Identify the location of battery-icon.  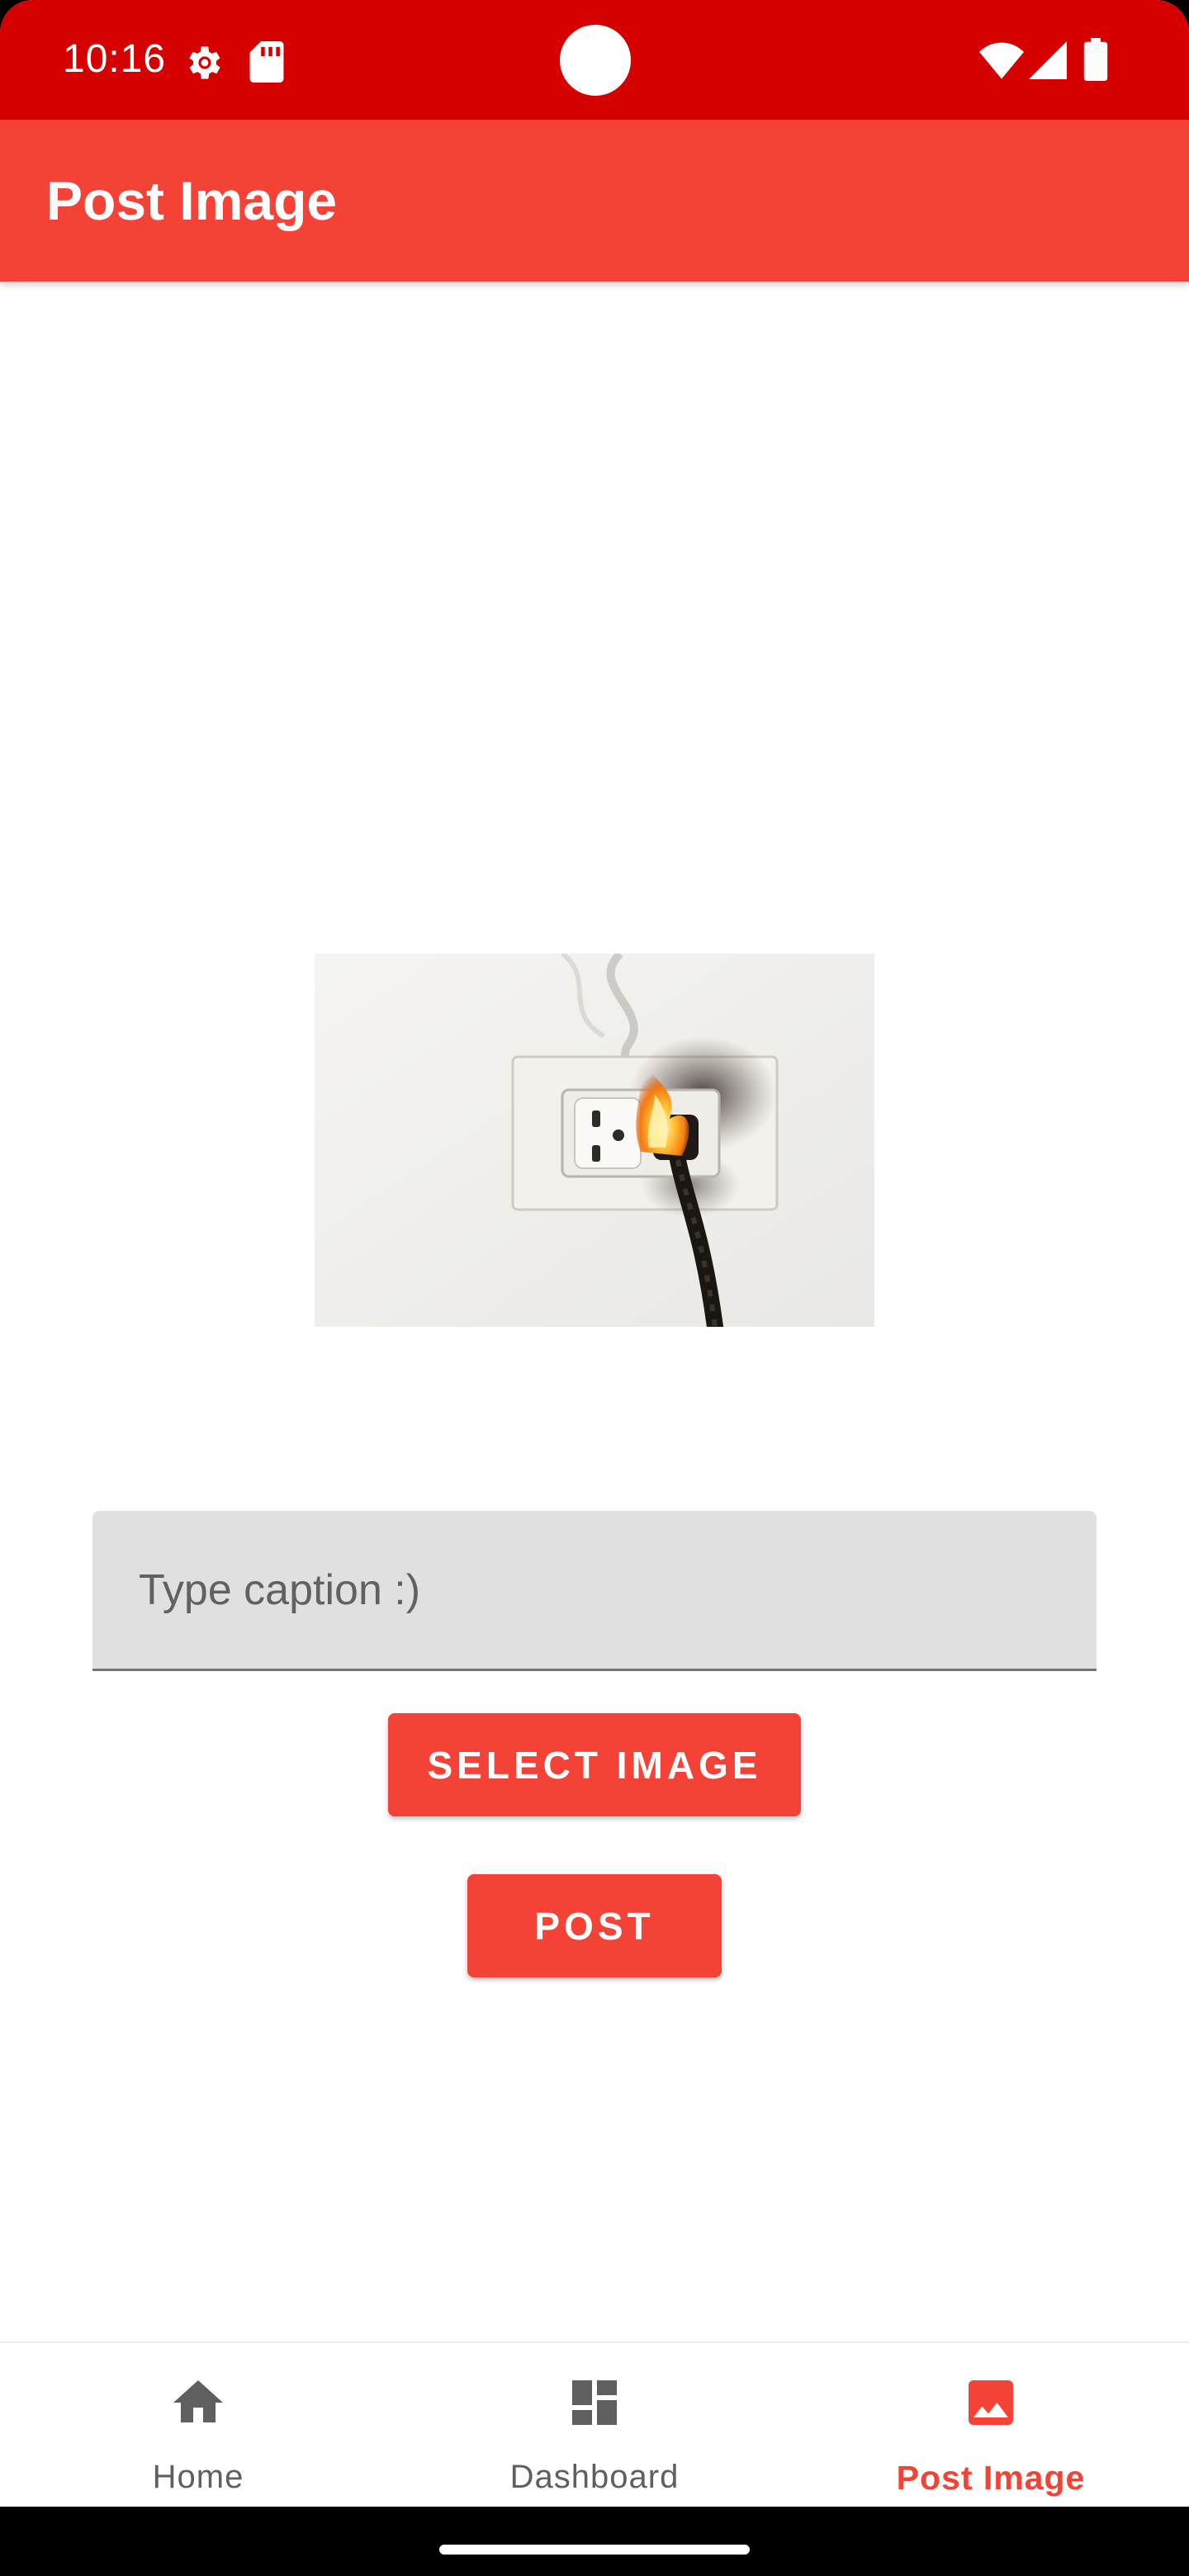
(1095, 59).